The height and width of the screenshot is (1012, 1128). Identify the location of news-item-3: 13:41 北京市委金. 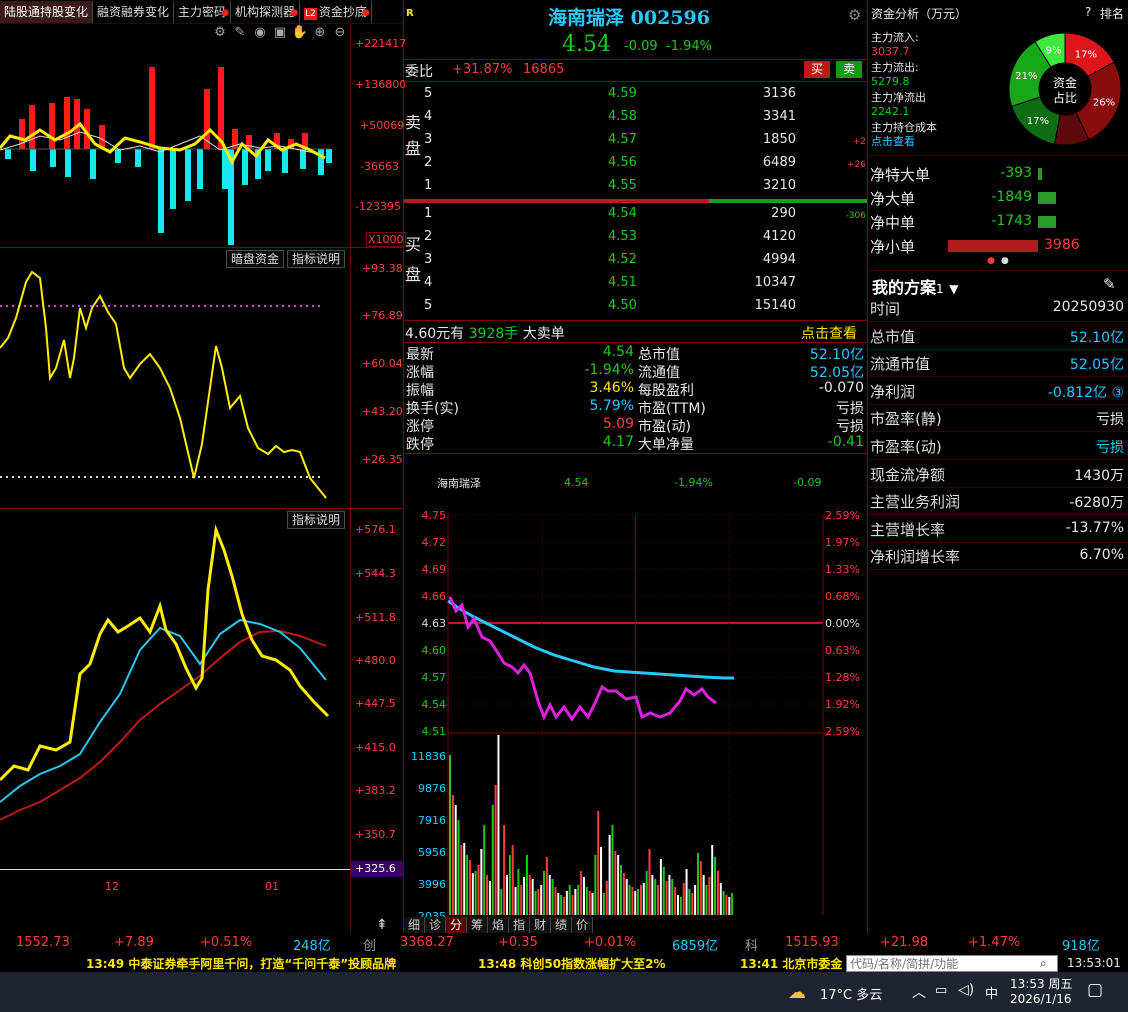
(791, 963).